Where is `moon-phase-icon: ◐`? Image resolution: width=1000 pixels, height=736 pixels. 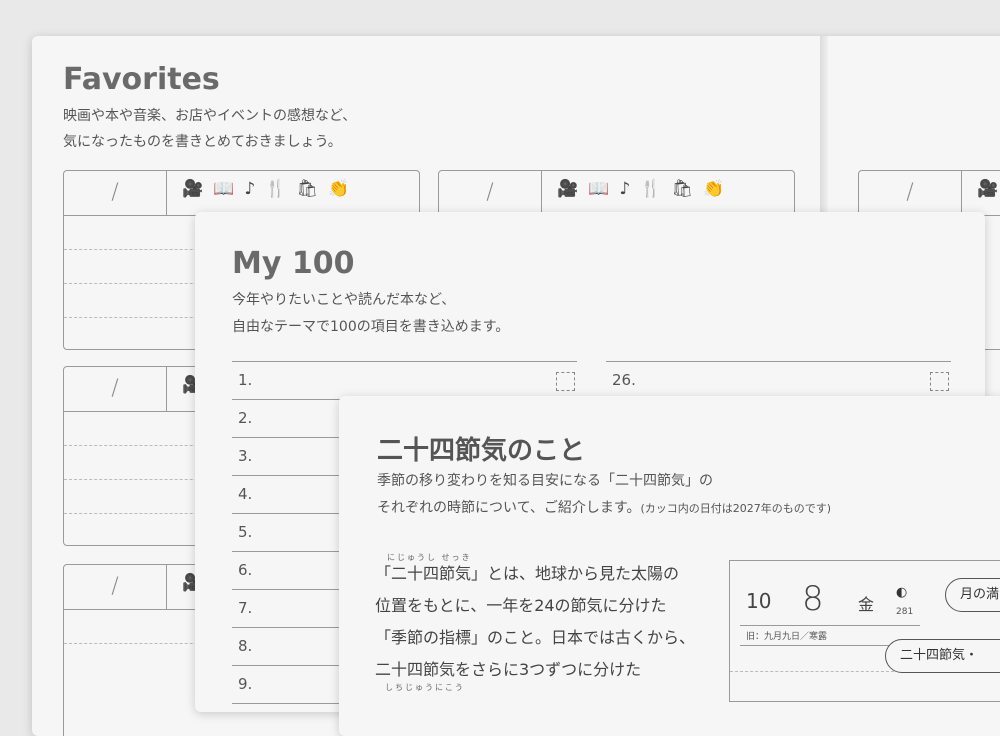 moon-phase-icon: ◐ is located at coordinates (902, 592).